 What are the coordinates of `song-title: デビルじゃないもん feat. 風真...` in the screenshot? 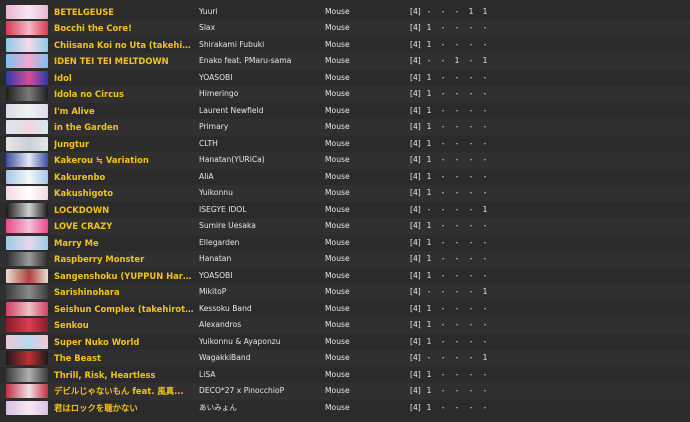 It's located at (124, 391).